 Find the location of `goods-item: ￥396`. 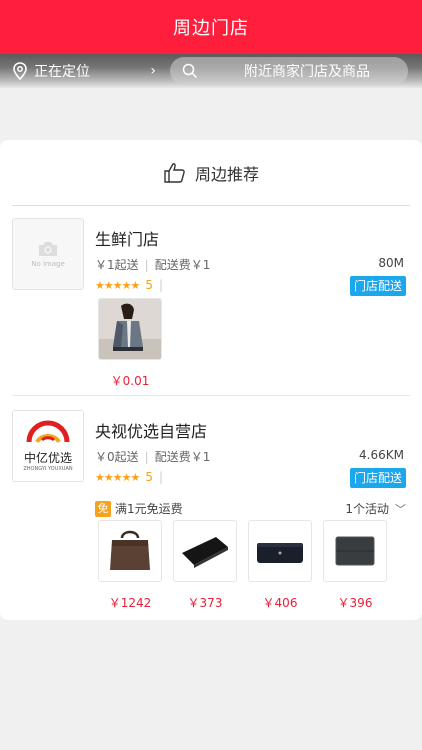

goods-item: ￥396 is located at coordinates (355, 565).